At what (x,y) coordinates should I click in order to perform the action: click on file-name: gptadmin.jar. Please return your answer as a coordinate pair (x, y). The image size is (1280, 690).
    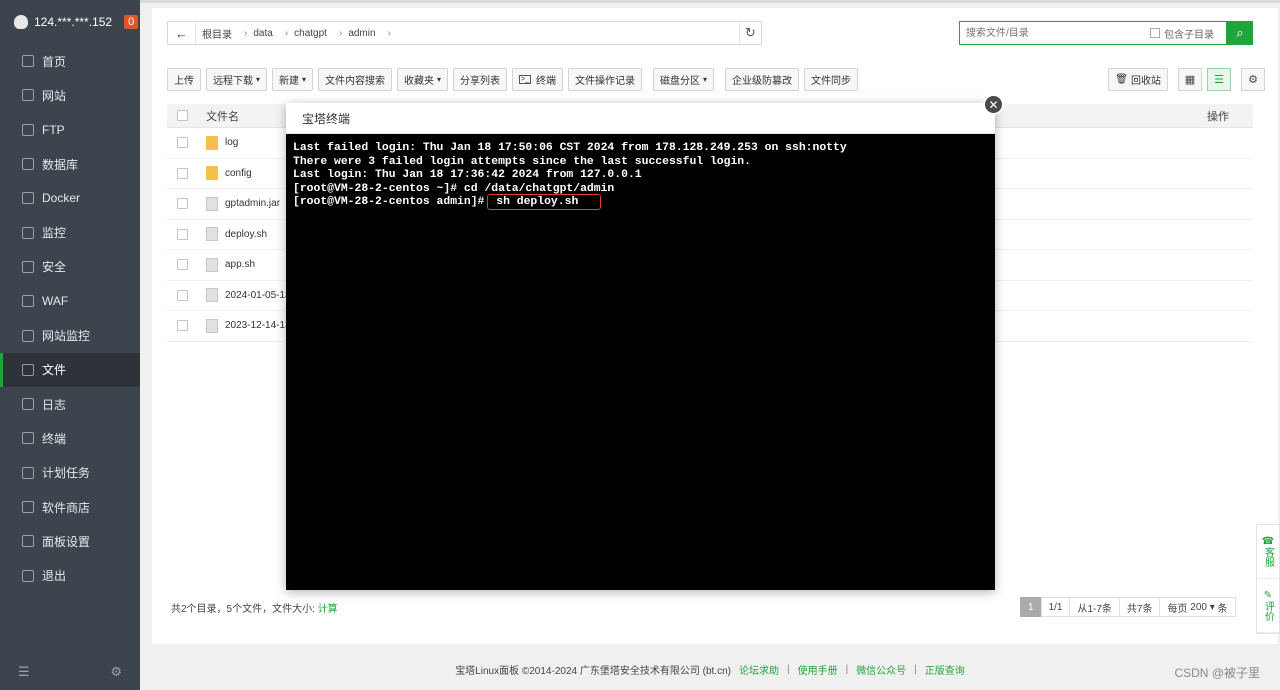
    Looking at the image, I should click on (252, 203).